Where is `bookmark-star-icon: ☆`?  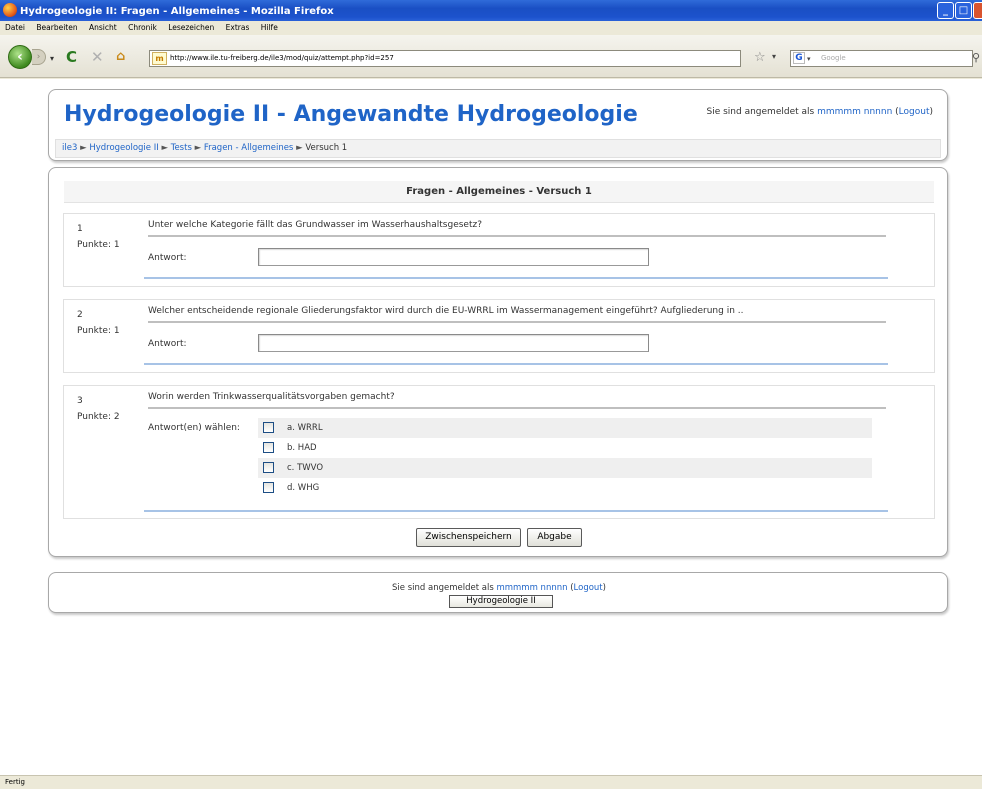
bookmark-star-icon: ☆ is located at coordinates (760, 57).